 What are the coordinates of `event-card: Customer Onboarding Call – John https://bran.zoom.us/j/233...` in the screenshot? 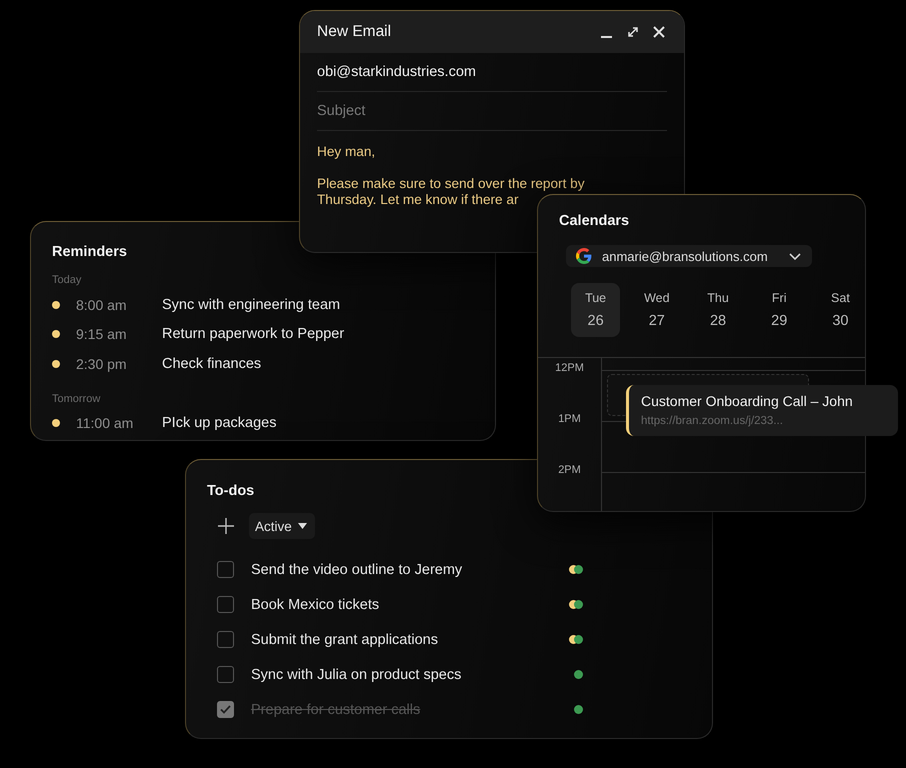 It's located at (762, 410).